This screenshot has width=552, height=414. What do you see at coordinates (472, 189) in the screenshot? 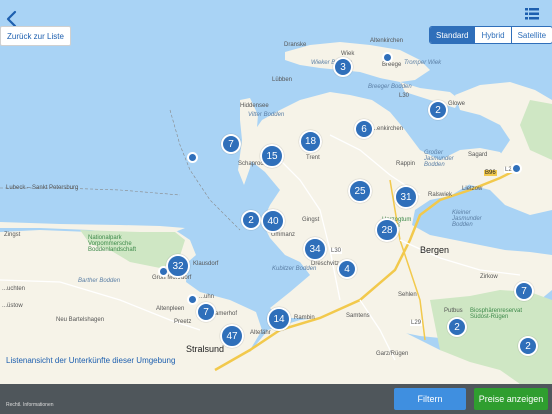
I see `label-lietzow: Lietzow` at bounding box center [472, 189].